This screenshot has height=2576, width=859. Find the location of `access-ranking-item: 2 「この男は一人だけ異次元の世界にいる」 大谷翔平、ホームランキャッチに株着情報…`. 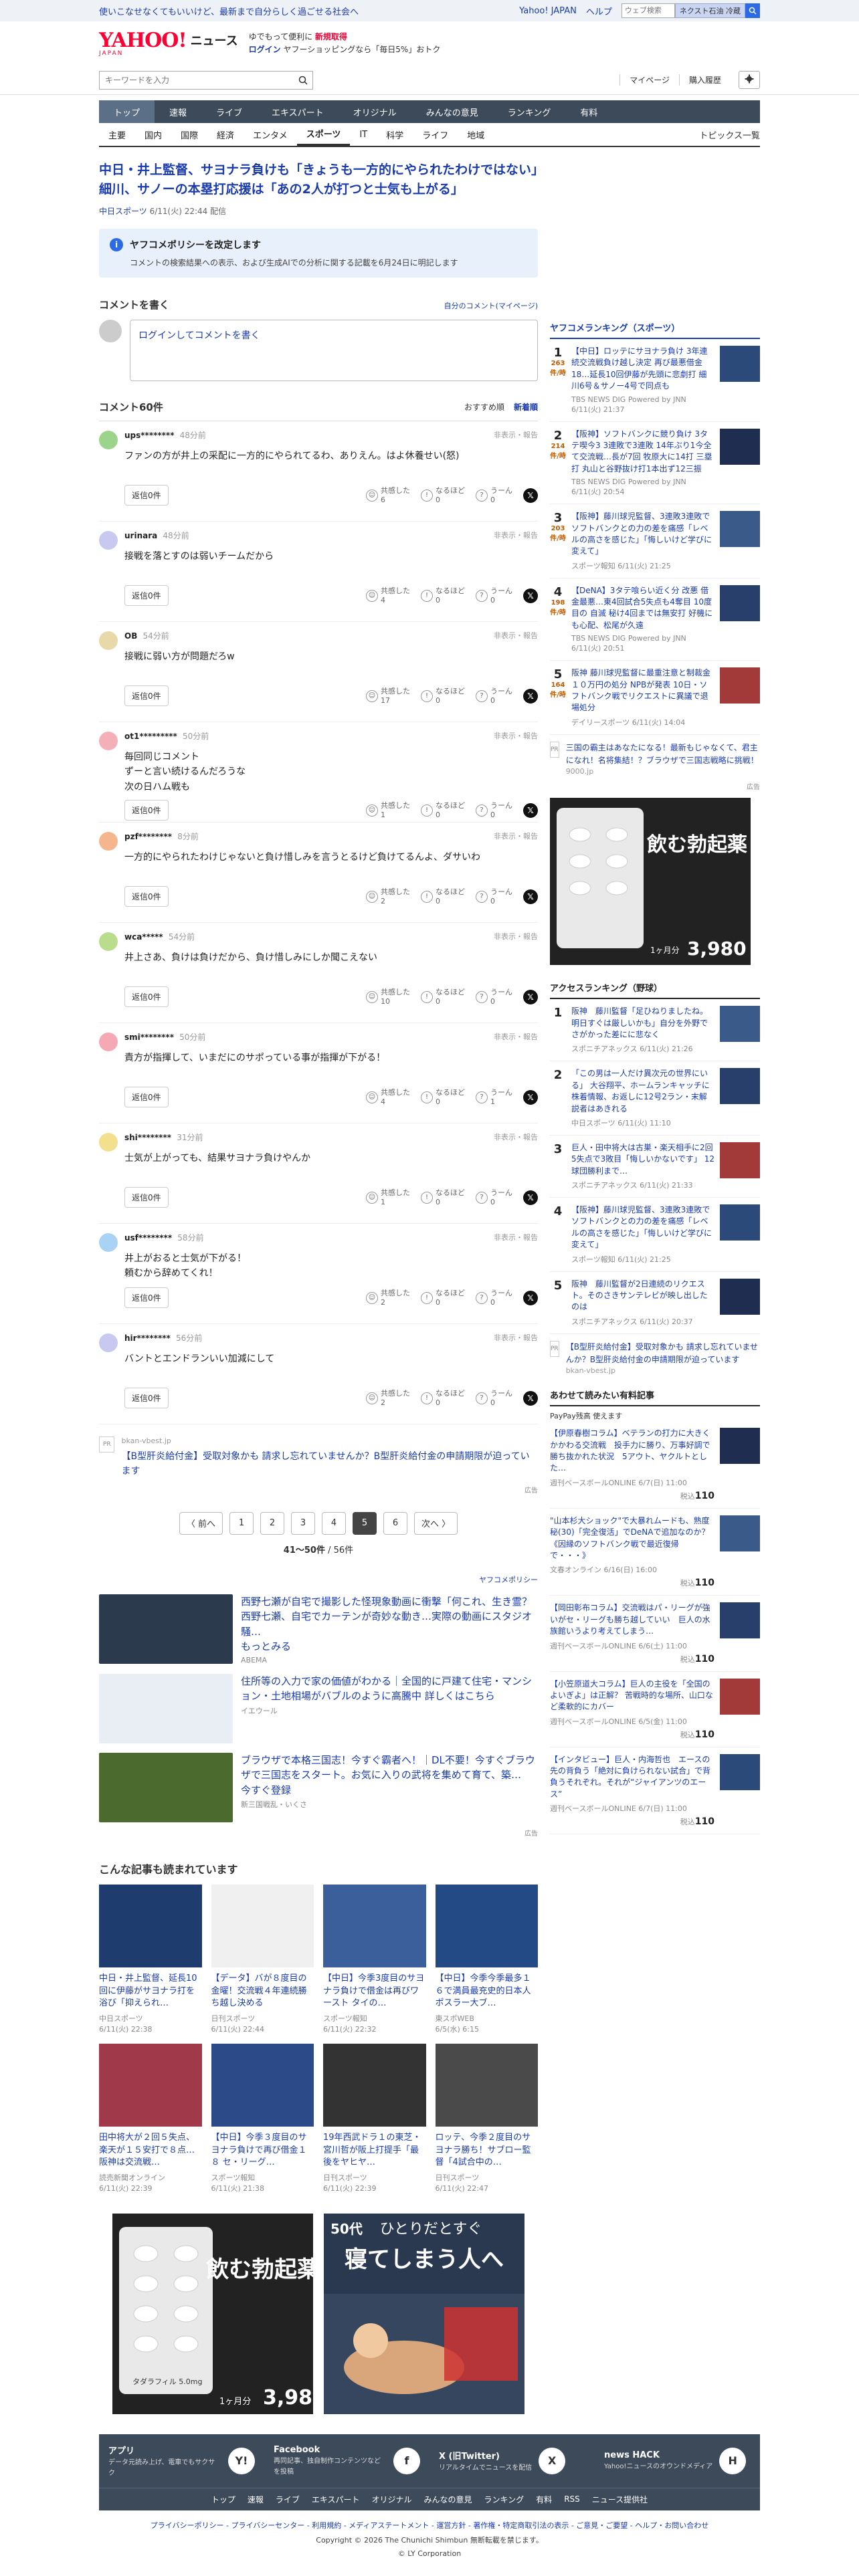

access-ranking-item: 2 「この男は一人だけ異次元の世界にいる」 大谷翔平、ホームランキャッチに株着情報… is located at coordinates (655, 1098).